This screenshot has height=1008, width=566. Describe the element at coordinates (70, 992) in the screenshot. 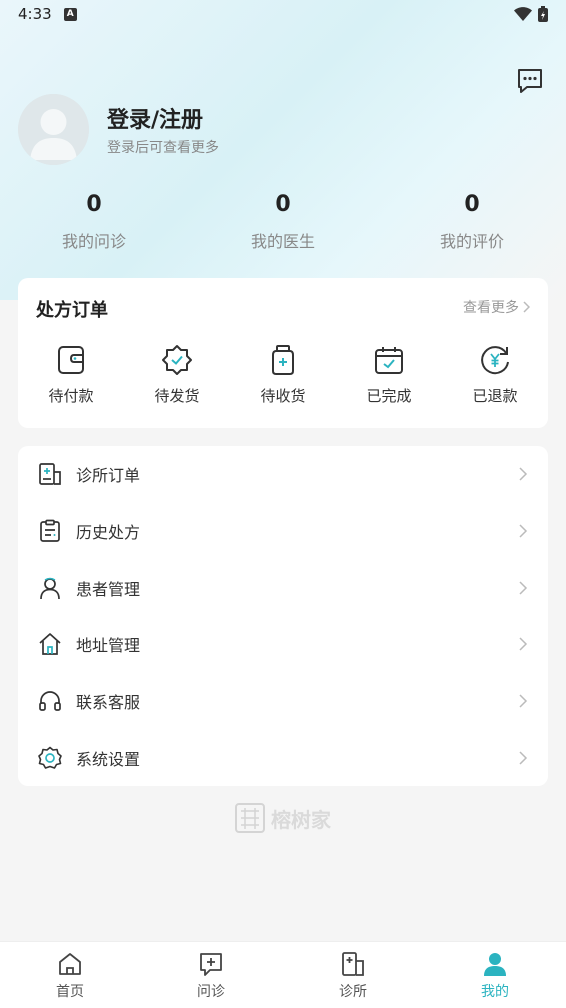

I see `tab-label: 首页` at that location.